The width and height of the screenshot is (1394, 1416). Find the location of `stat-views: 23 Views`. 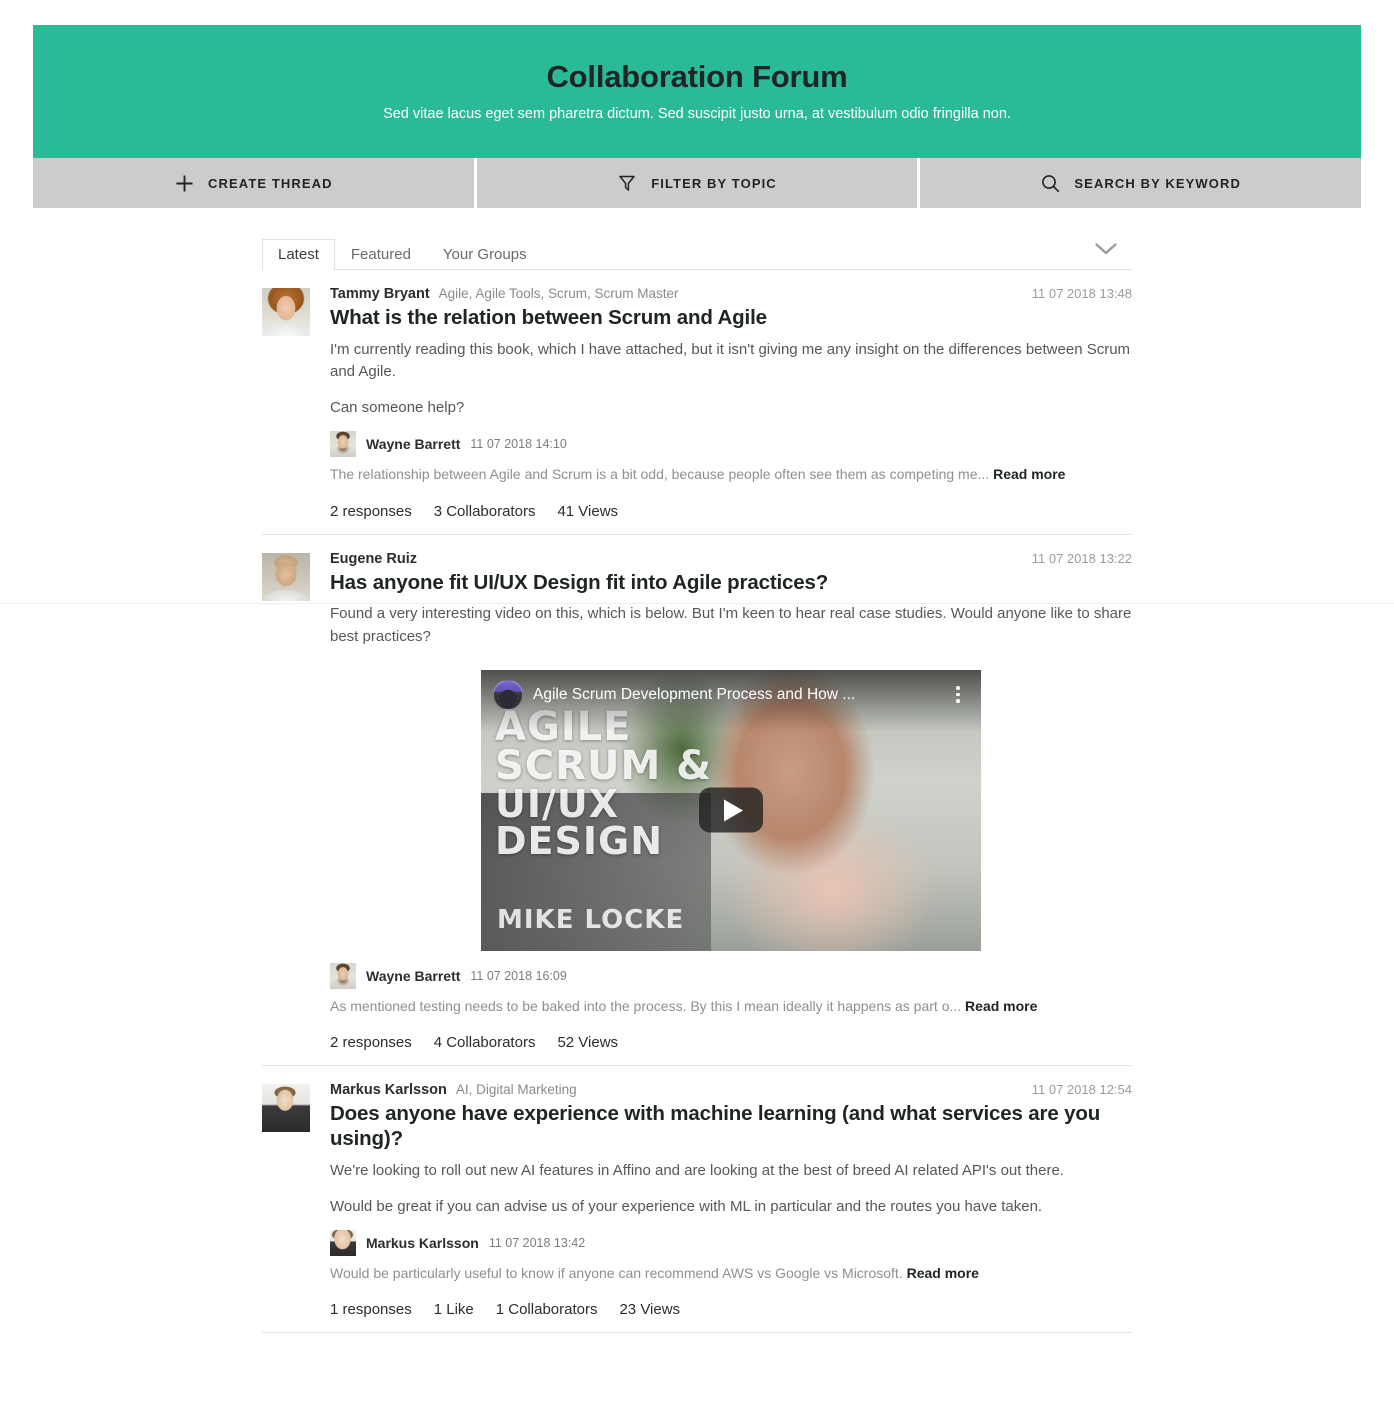

stat-views: 23 Views is located at coordinates (650, 1310).